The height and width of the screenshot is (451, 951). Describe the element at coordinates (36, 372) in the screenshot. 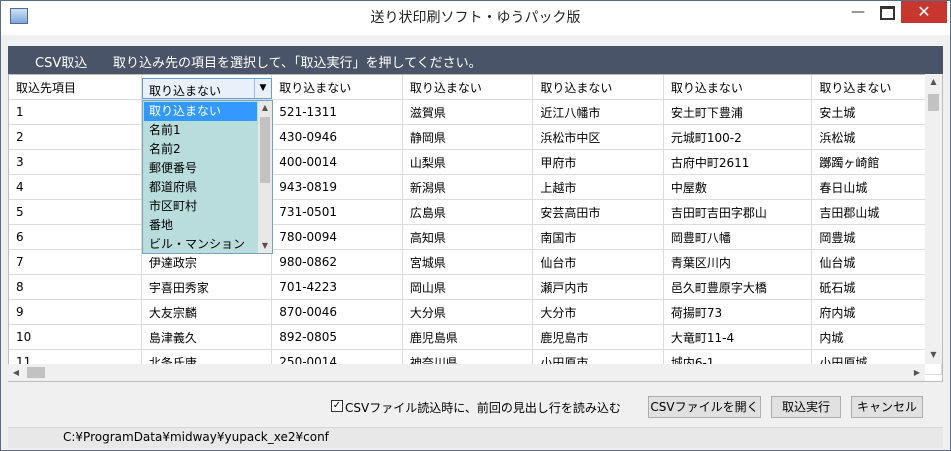

I see `horizontal-scroll-thumb` at that location.